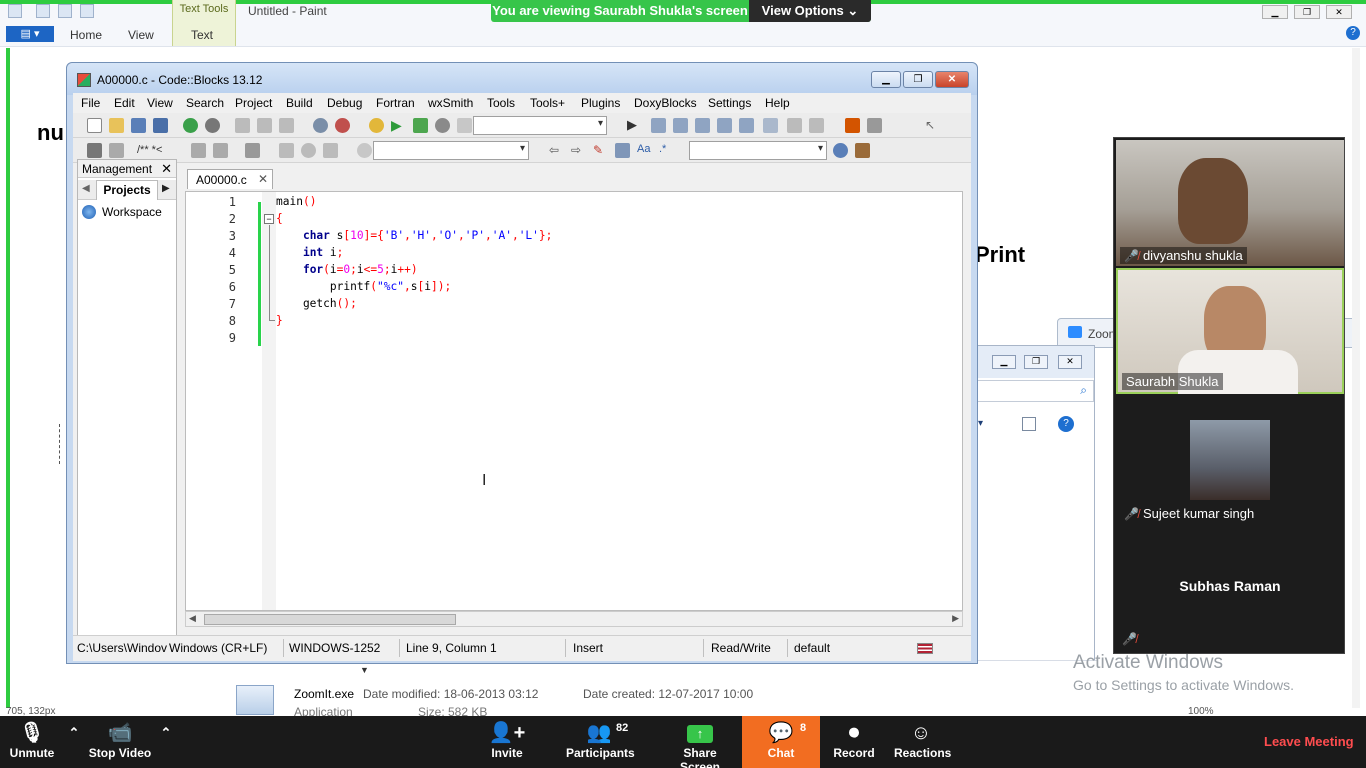 The image size is (1366, 768). What do you see at coordinates (1230, 460) in the screenshot?
I see `participant-tile: 🎤̸ Sujeet kumar singh` at bounding box center [1230, 460].